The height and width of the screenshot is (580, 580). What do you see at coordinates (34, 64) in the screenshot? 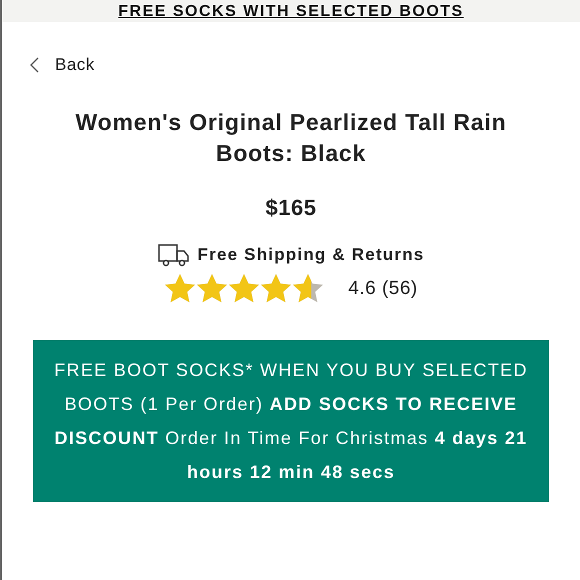
I see `chevron-left-icon` at bounding box center [34, 64].